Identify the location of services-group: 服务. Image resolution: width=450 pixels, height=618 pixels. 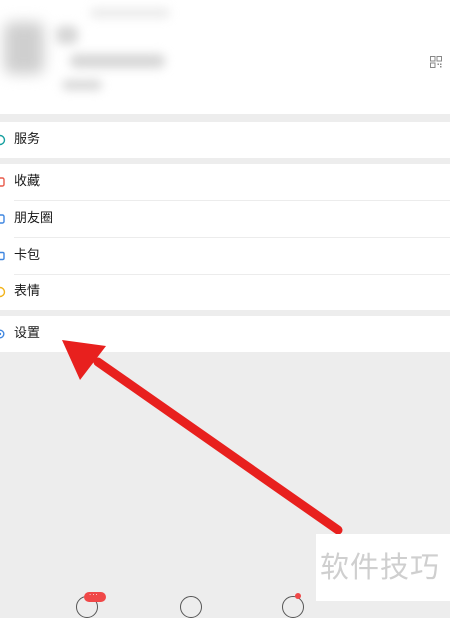
(225, 140).